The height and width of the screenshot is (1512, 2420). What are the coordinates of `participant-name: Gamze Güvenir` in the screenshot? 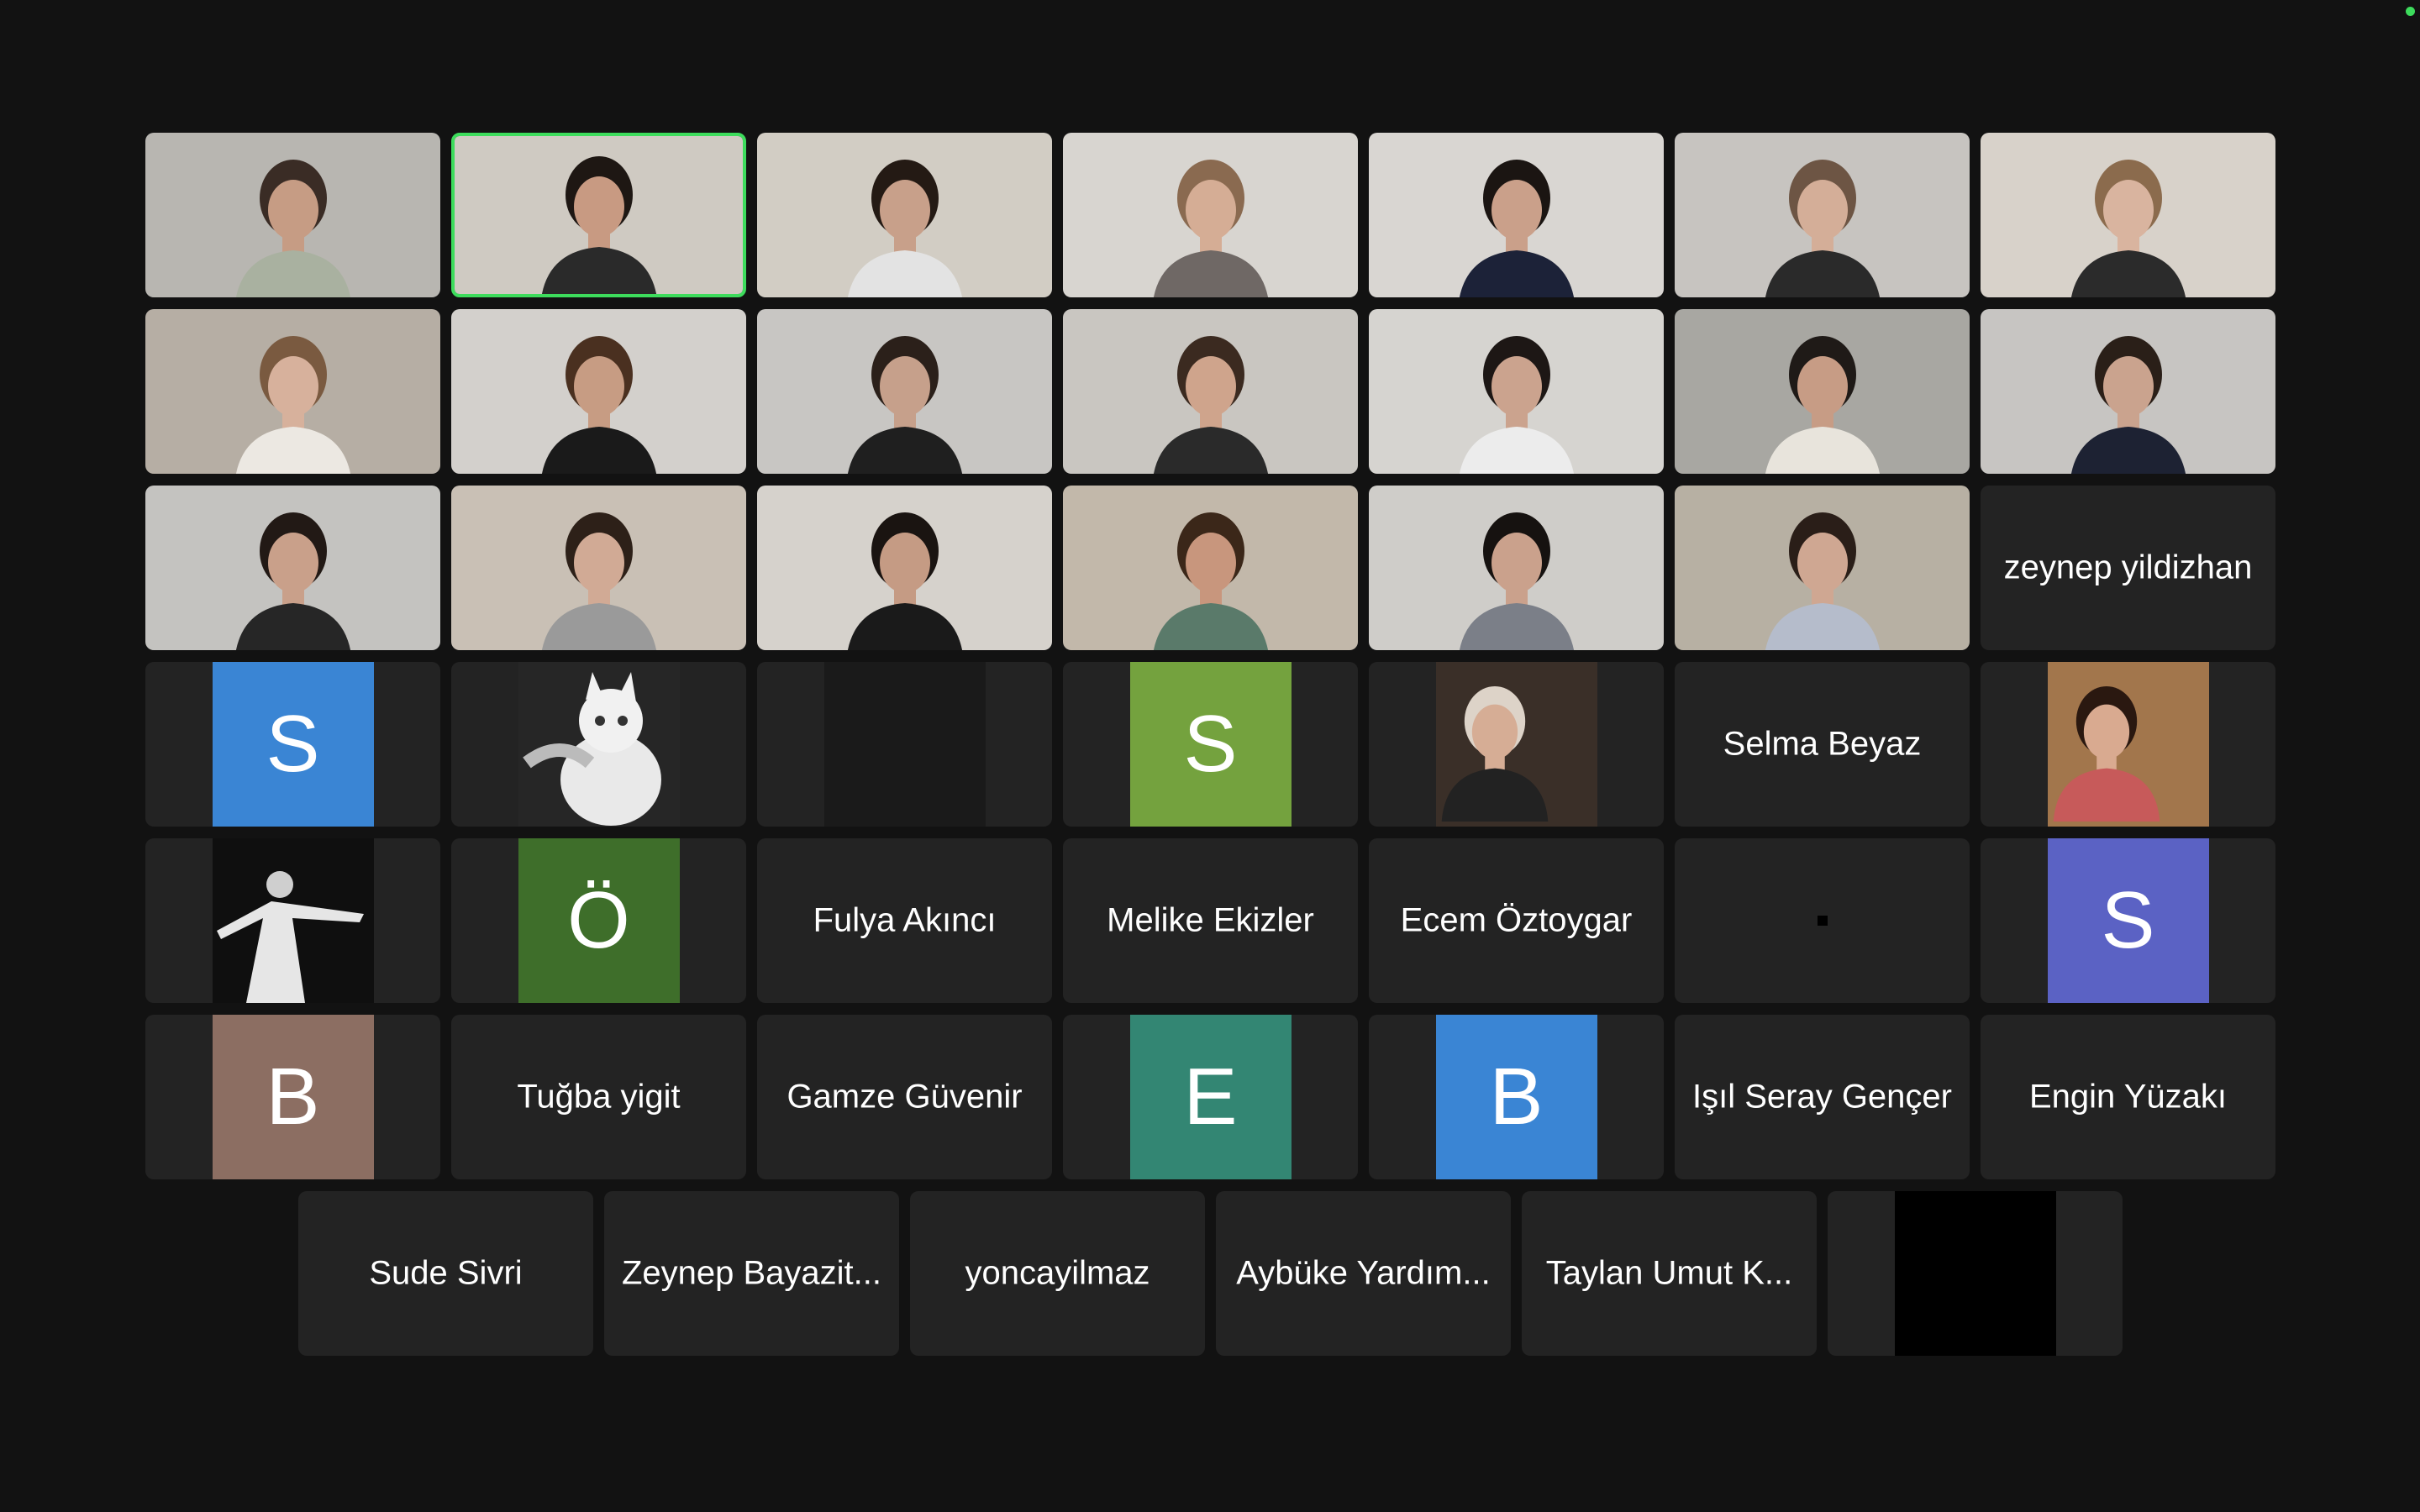 It's located at (904, 1097).